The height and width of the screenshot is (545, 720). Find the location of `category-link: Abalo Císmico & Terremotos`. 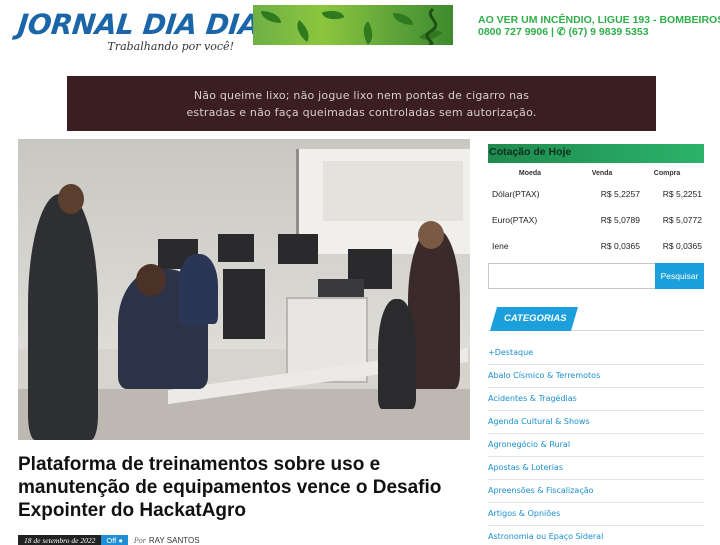

category-link: Abalo Císmico & Terremotos is located at coordinates (596, 376).